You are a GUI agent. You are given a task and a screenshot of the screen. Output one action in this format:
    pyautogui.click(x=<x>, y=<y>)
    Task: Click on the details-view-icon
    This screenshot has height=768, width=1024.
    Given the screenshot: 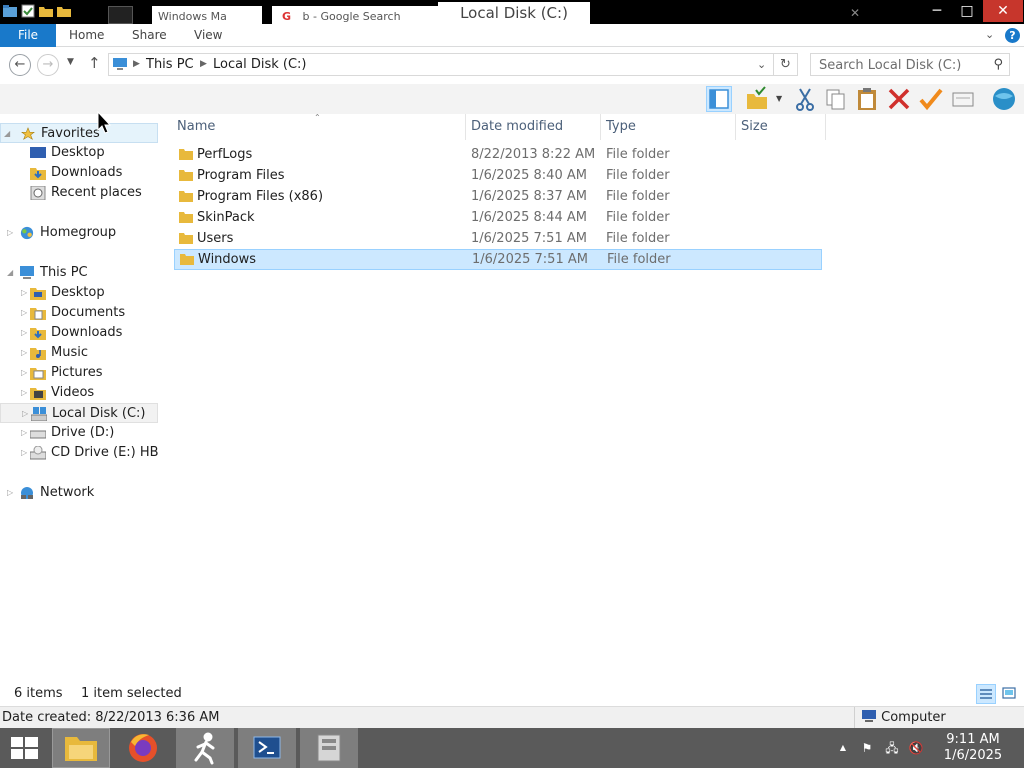 What is the action you would take?
    pyautogui.click(x=986, y=694)
    